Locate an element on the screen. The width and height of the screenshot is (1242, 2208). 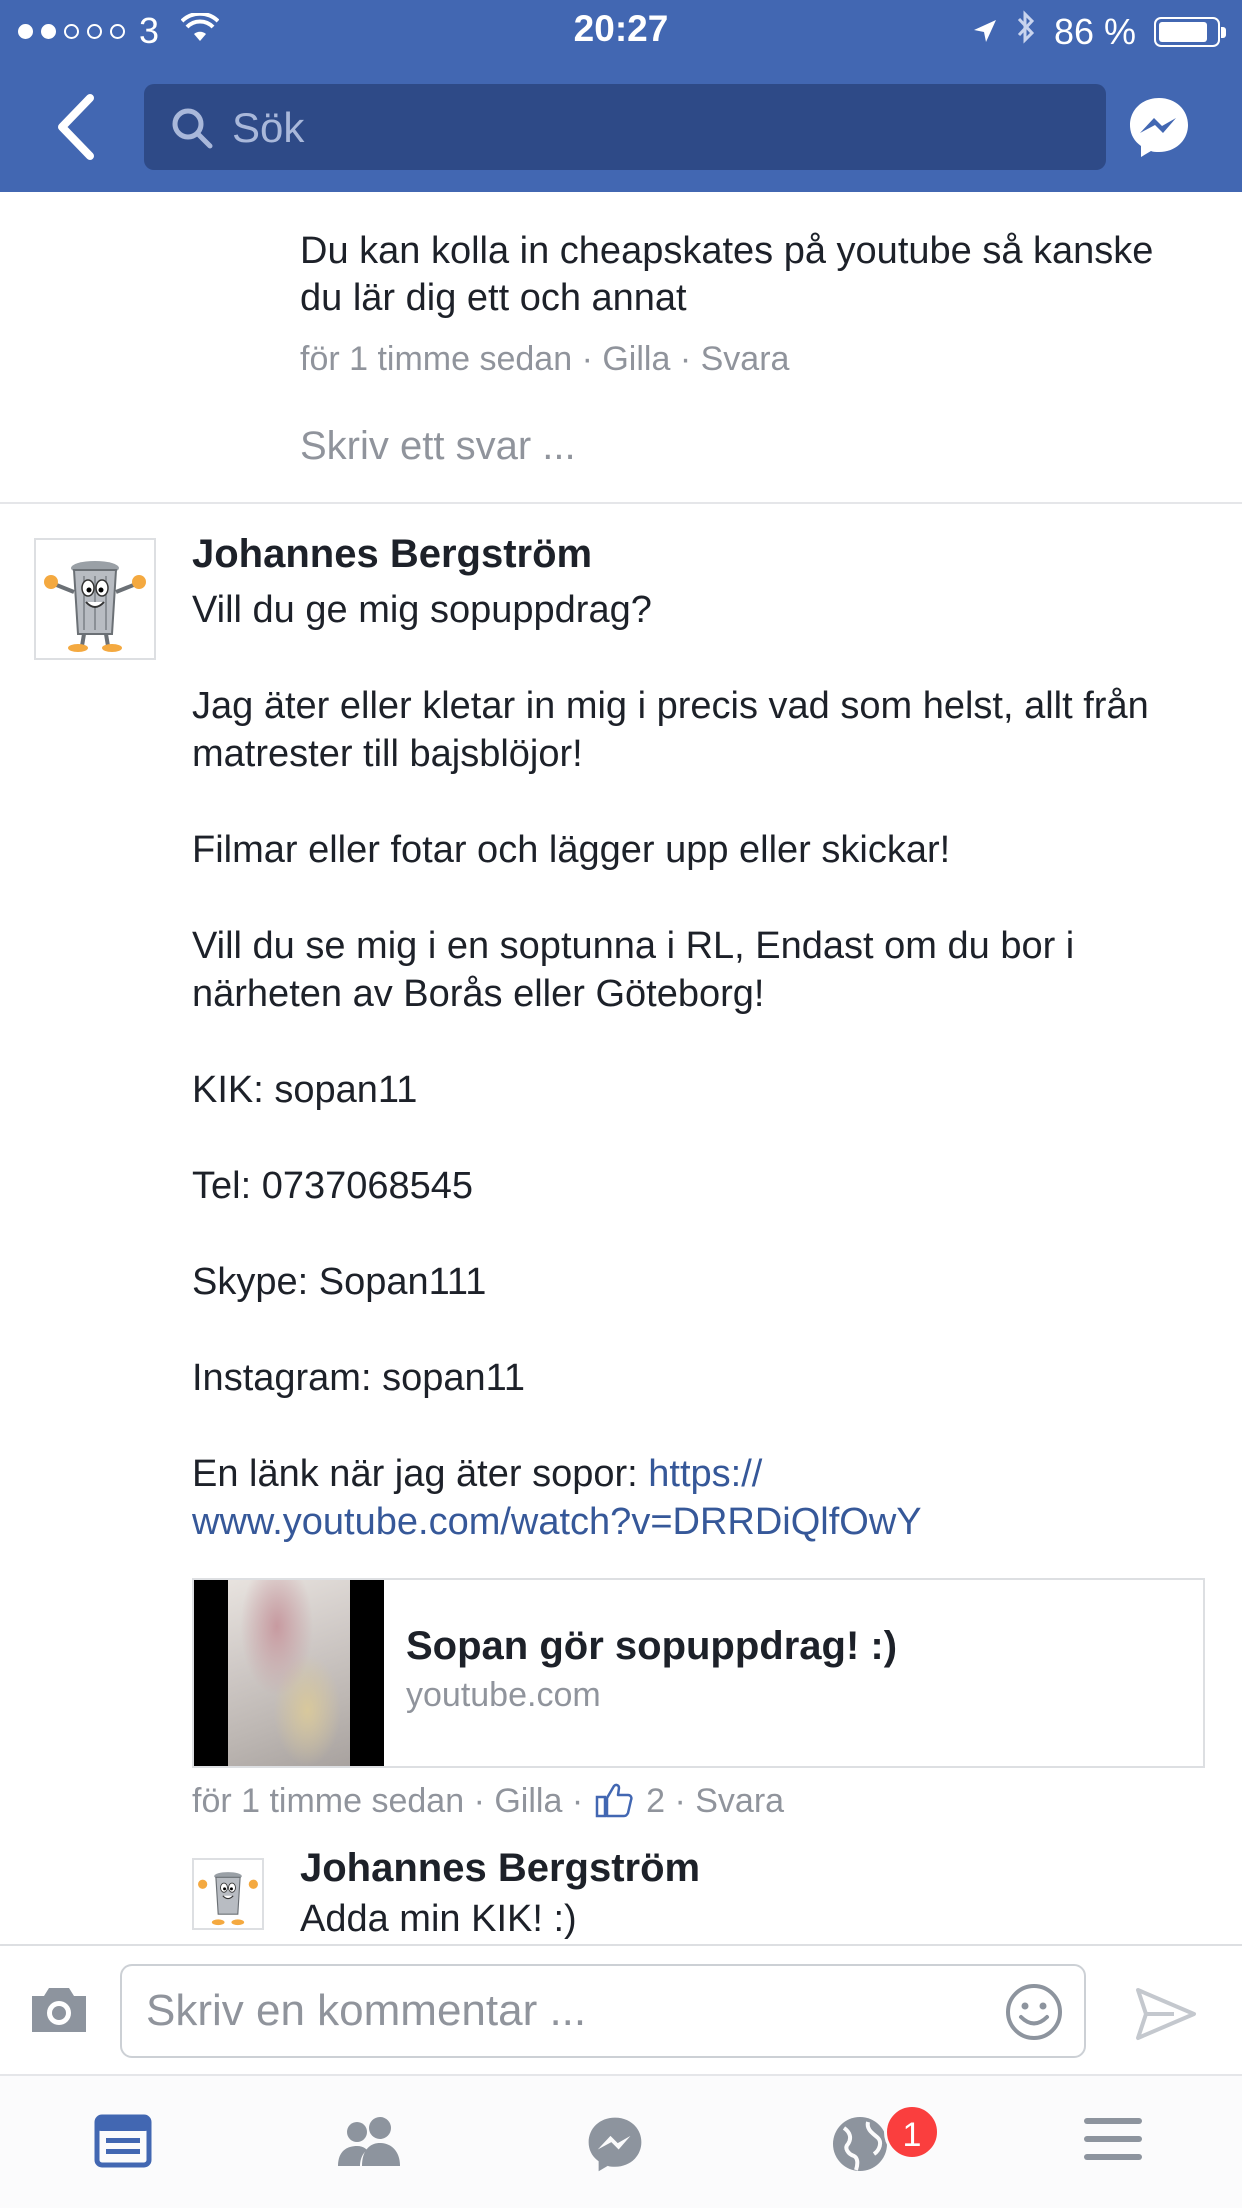
camera-icon is located at coordinates (59, 2010).